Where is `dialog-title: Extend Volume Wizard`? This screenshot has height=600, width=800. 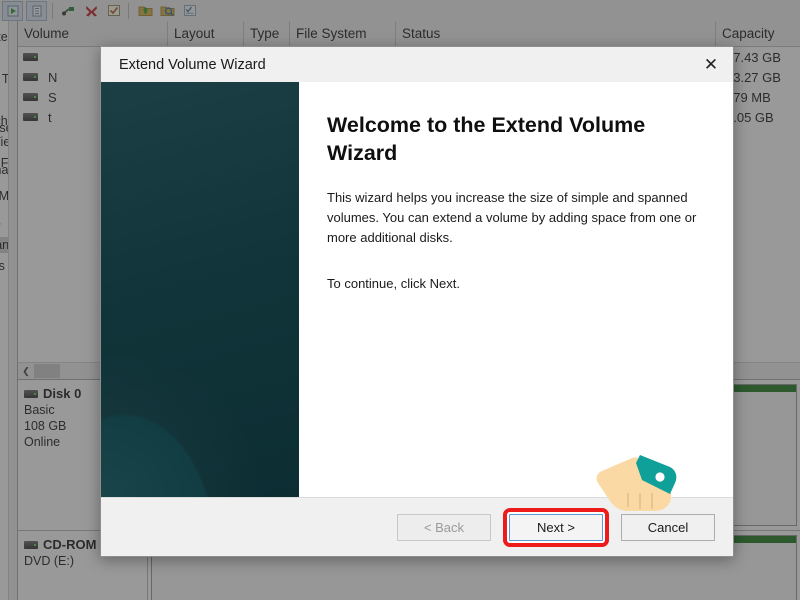 dialog-title: Extend Volume Wizard is located at coordinates (192, 64).